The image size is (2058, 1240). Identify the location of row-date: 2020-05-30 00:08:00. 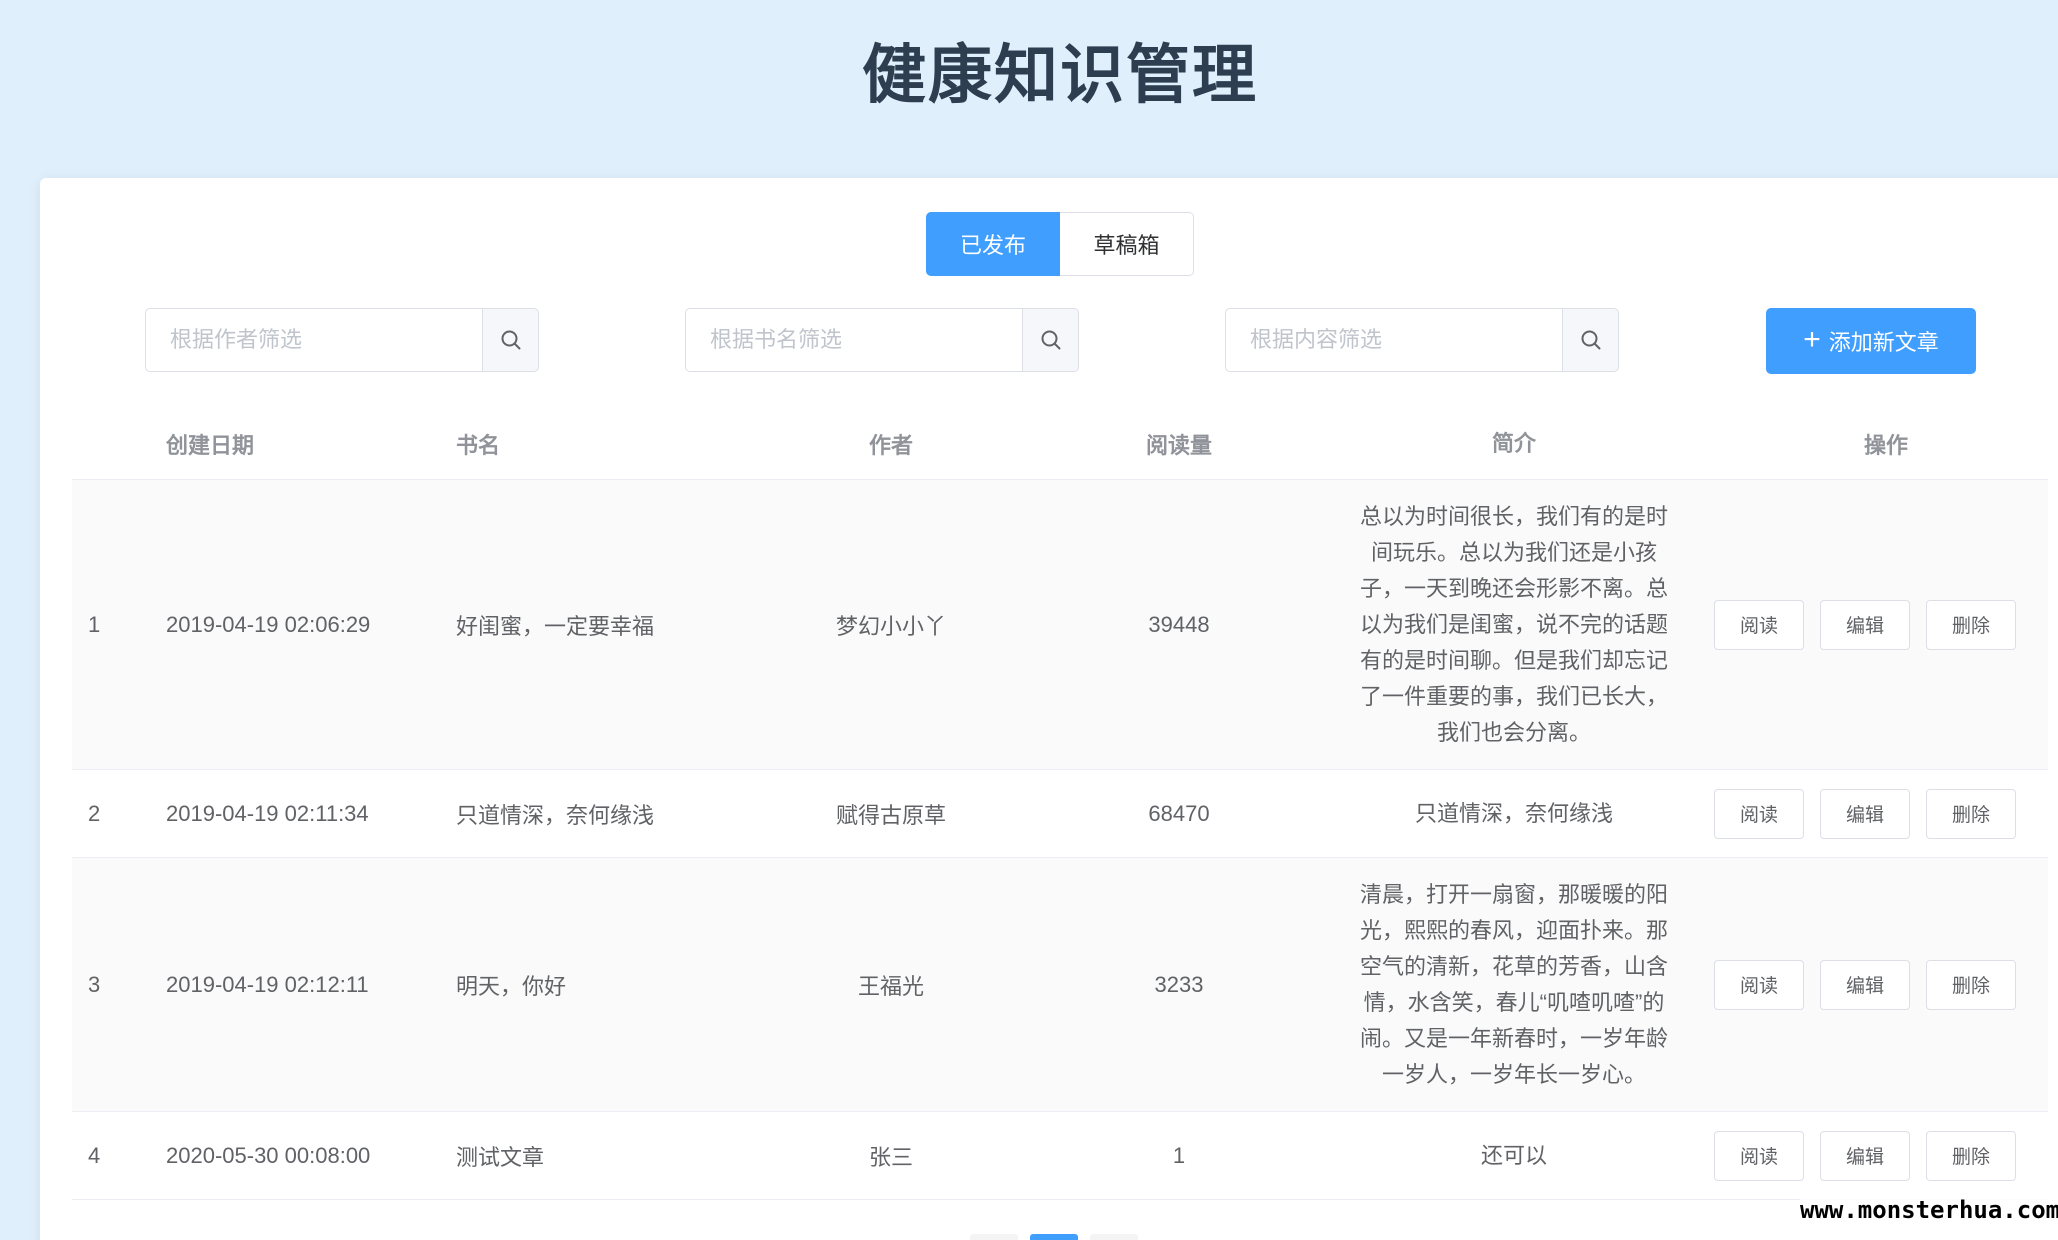
(268, 1155).